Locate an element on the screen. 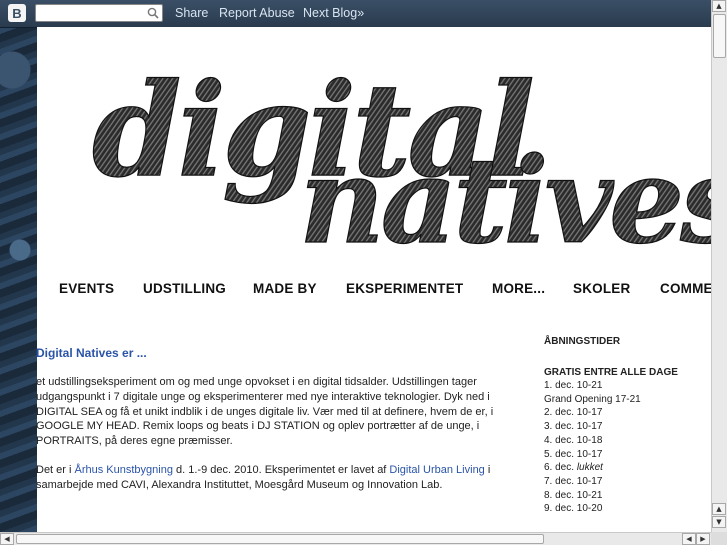  blogger-logo-icon: B is located at coordinates (17, 13).